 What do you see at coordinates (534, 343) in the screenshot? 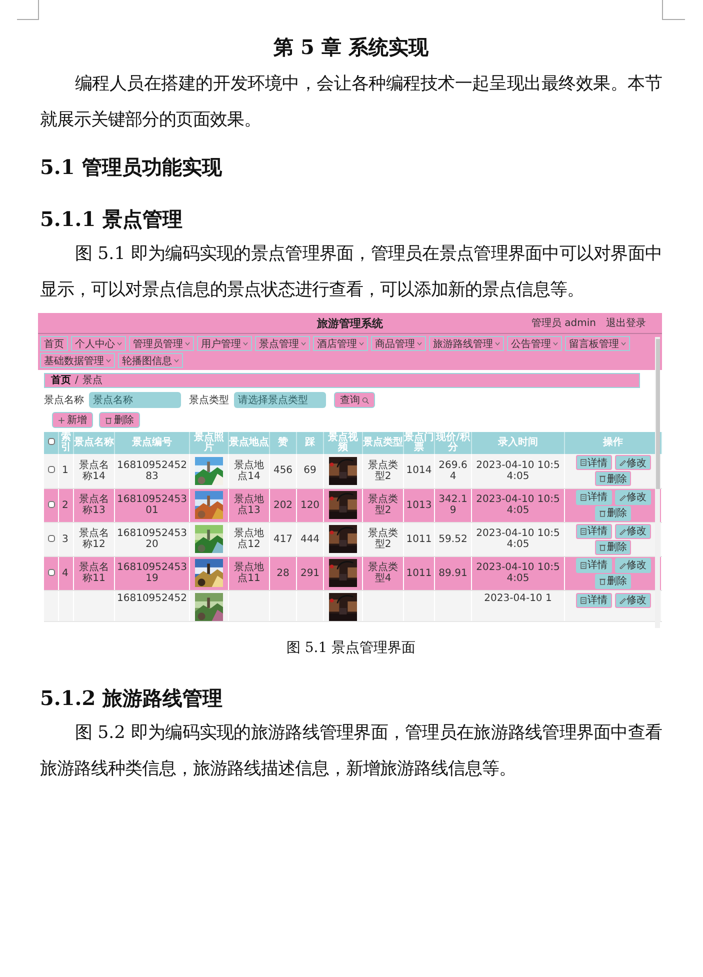
I see `nav-menu-item: 公告管理` at bounding box center [534, 343].